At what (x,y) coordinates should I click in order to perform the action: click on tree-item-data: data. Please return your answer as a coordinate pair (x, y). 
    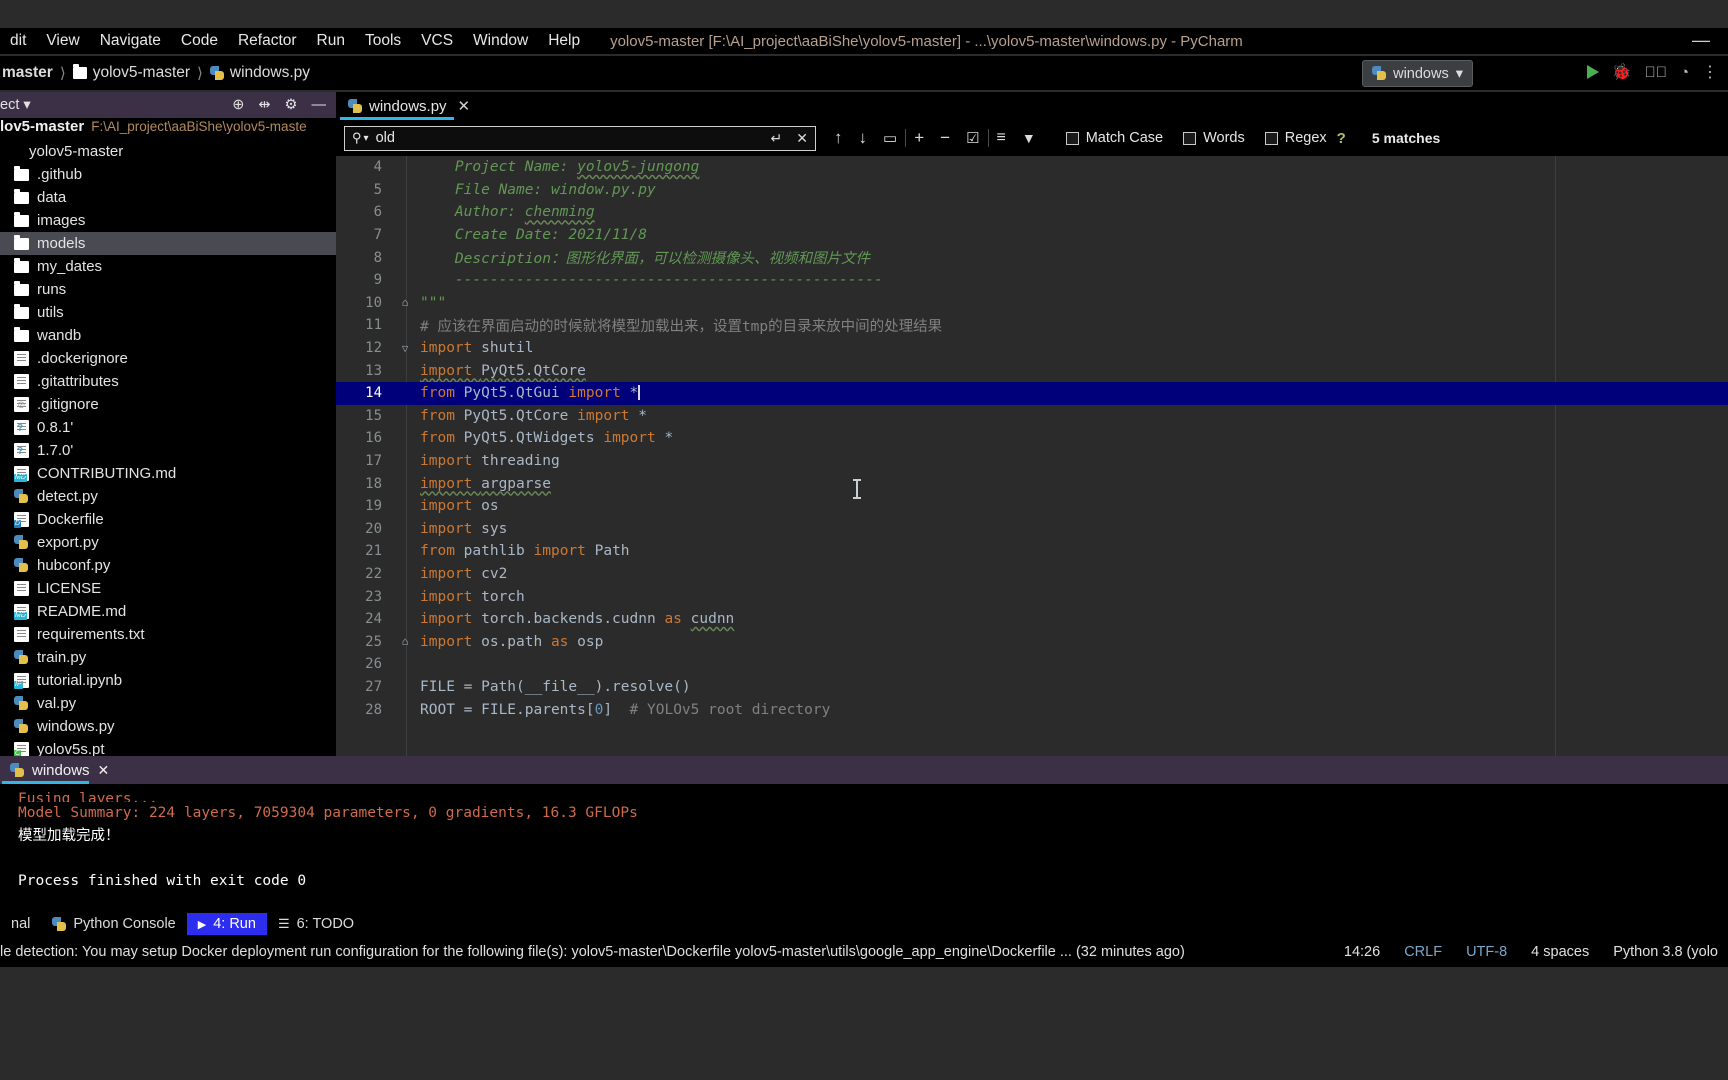
    Looking at the image, I should click on (168, 197).